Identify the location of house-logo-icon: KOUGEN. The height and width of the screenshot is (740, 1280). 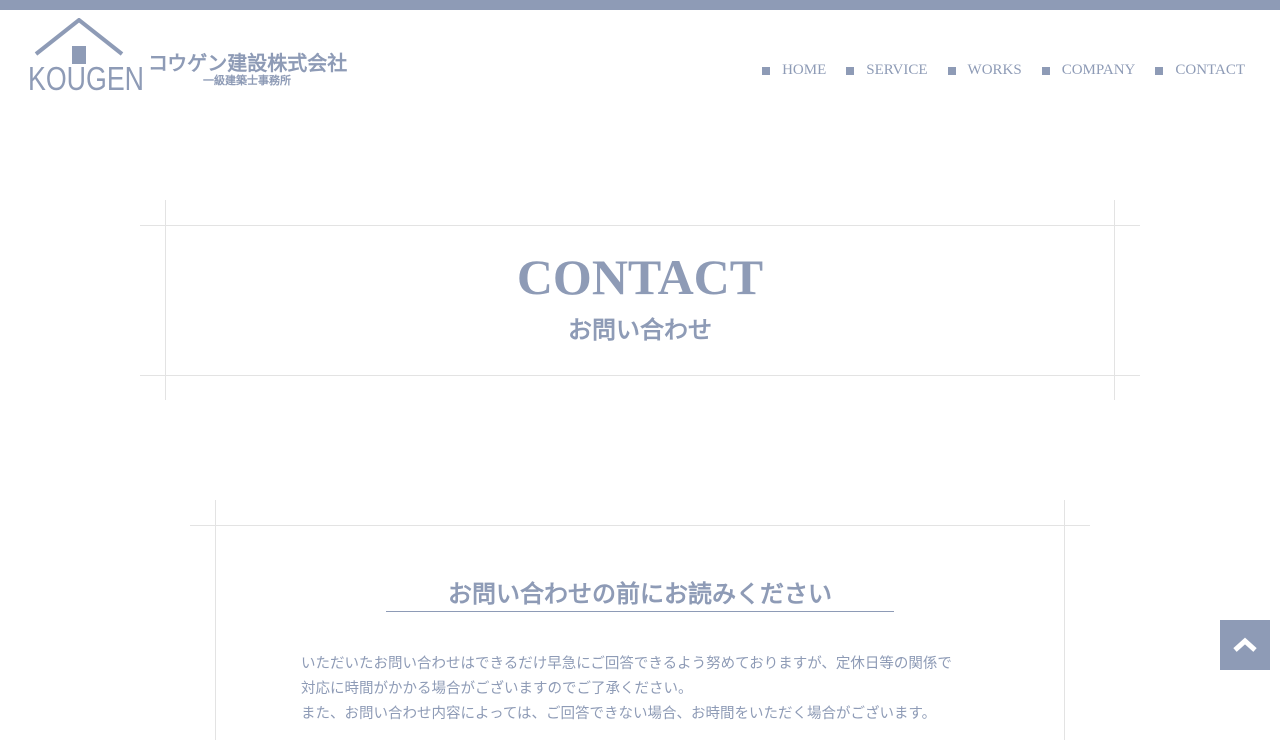
(86, 56).